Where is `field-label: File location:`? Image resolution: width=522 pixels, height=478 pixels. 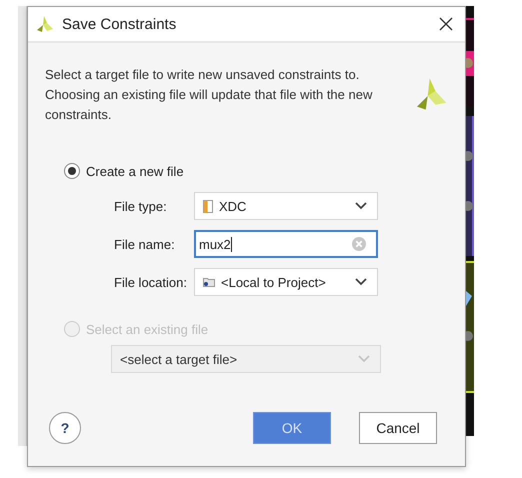
field-label: File location: is located at coordinates (151, 282).